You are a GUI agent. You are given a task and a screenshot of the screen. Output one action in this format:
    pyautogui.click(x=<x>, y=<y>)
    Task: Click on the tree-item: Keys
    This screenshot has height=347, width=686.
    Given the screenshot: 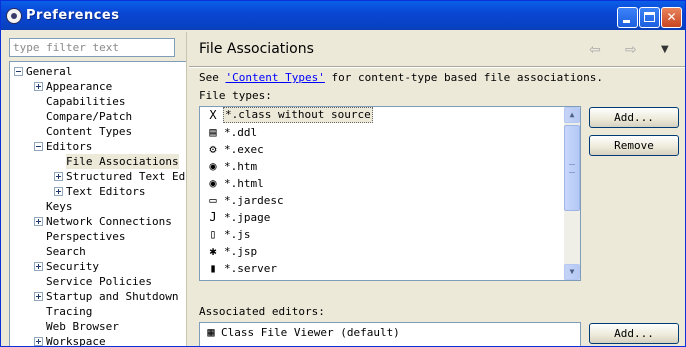 What is the action you would take?
    pyautogui.click(x=98, y=206)
    